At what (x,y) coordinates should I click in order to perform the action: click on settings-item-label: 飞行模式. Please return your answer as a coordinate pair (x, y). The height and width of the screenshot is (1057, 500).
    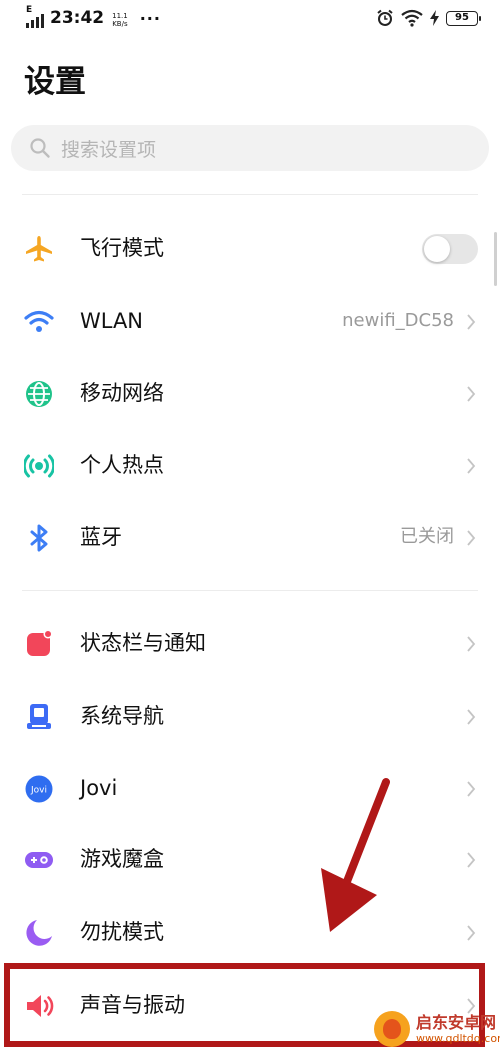
    Looking at the image, I should click on (122, 248).